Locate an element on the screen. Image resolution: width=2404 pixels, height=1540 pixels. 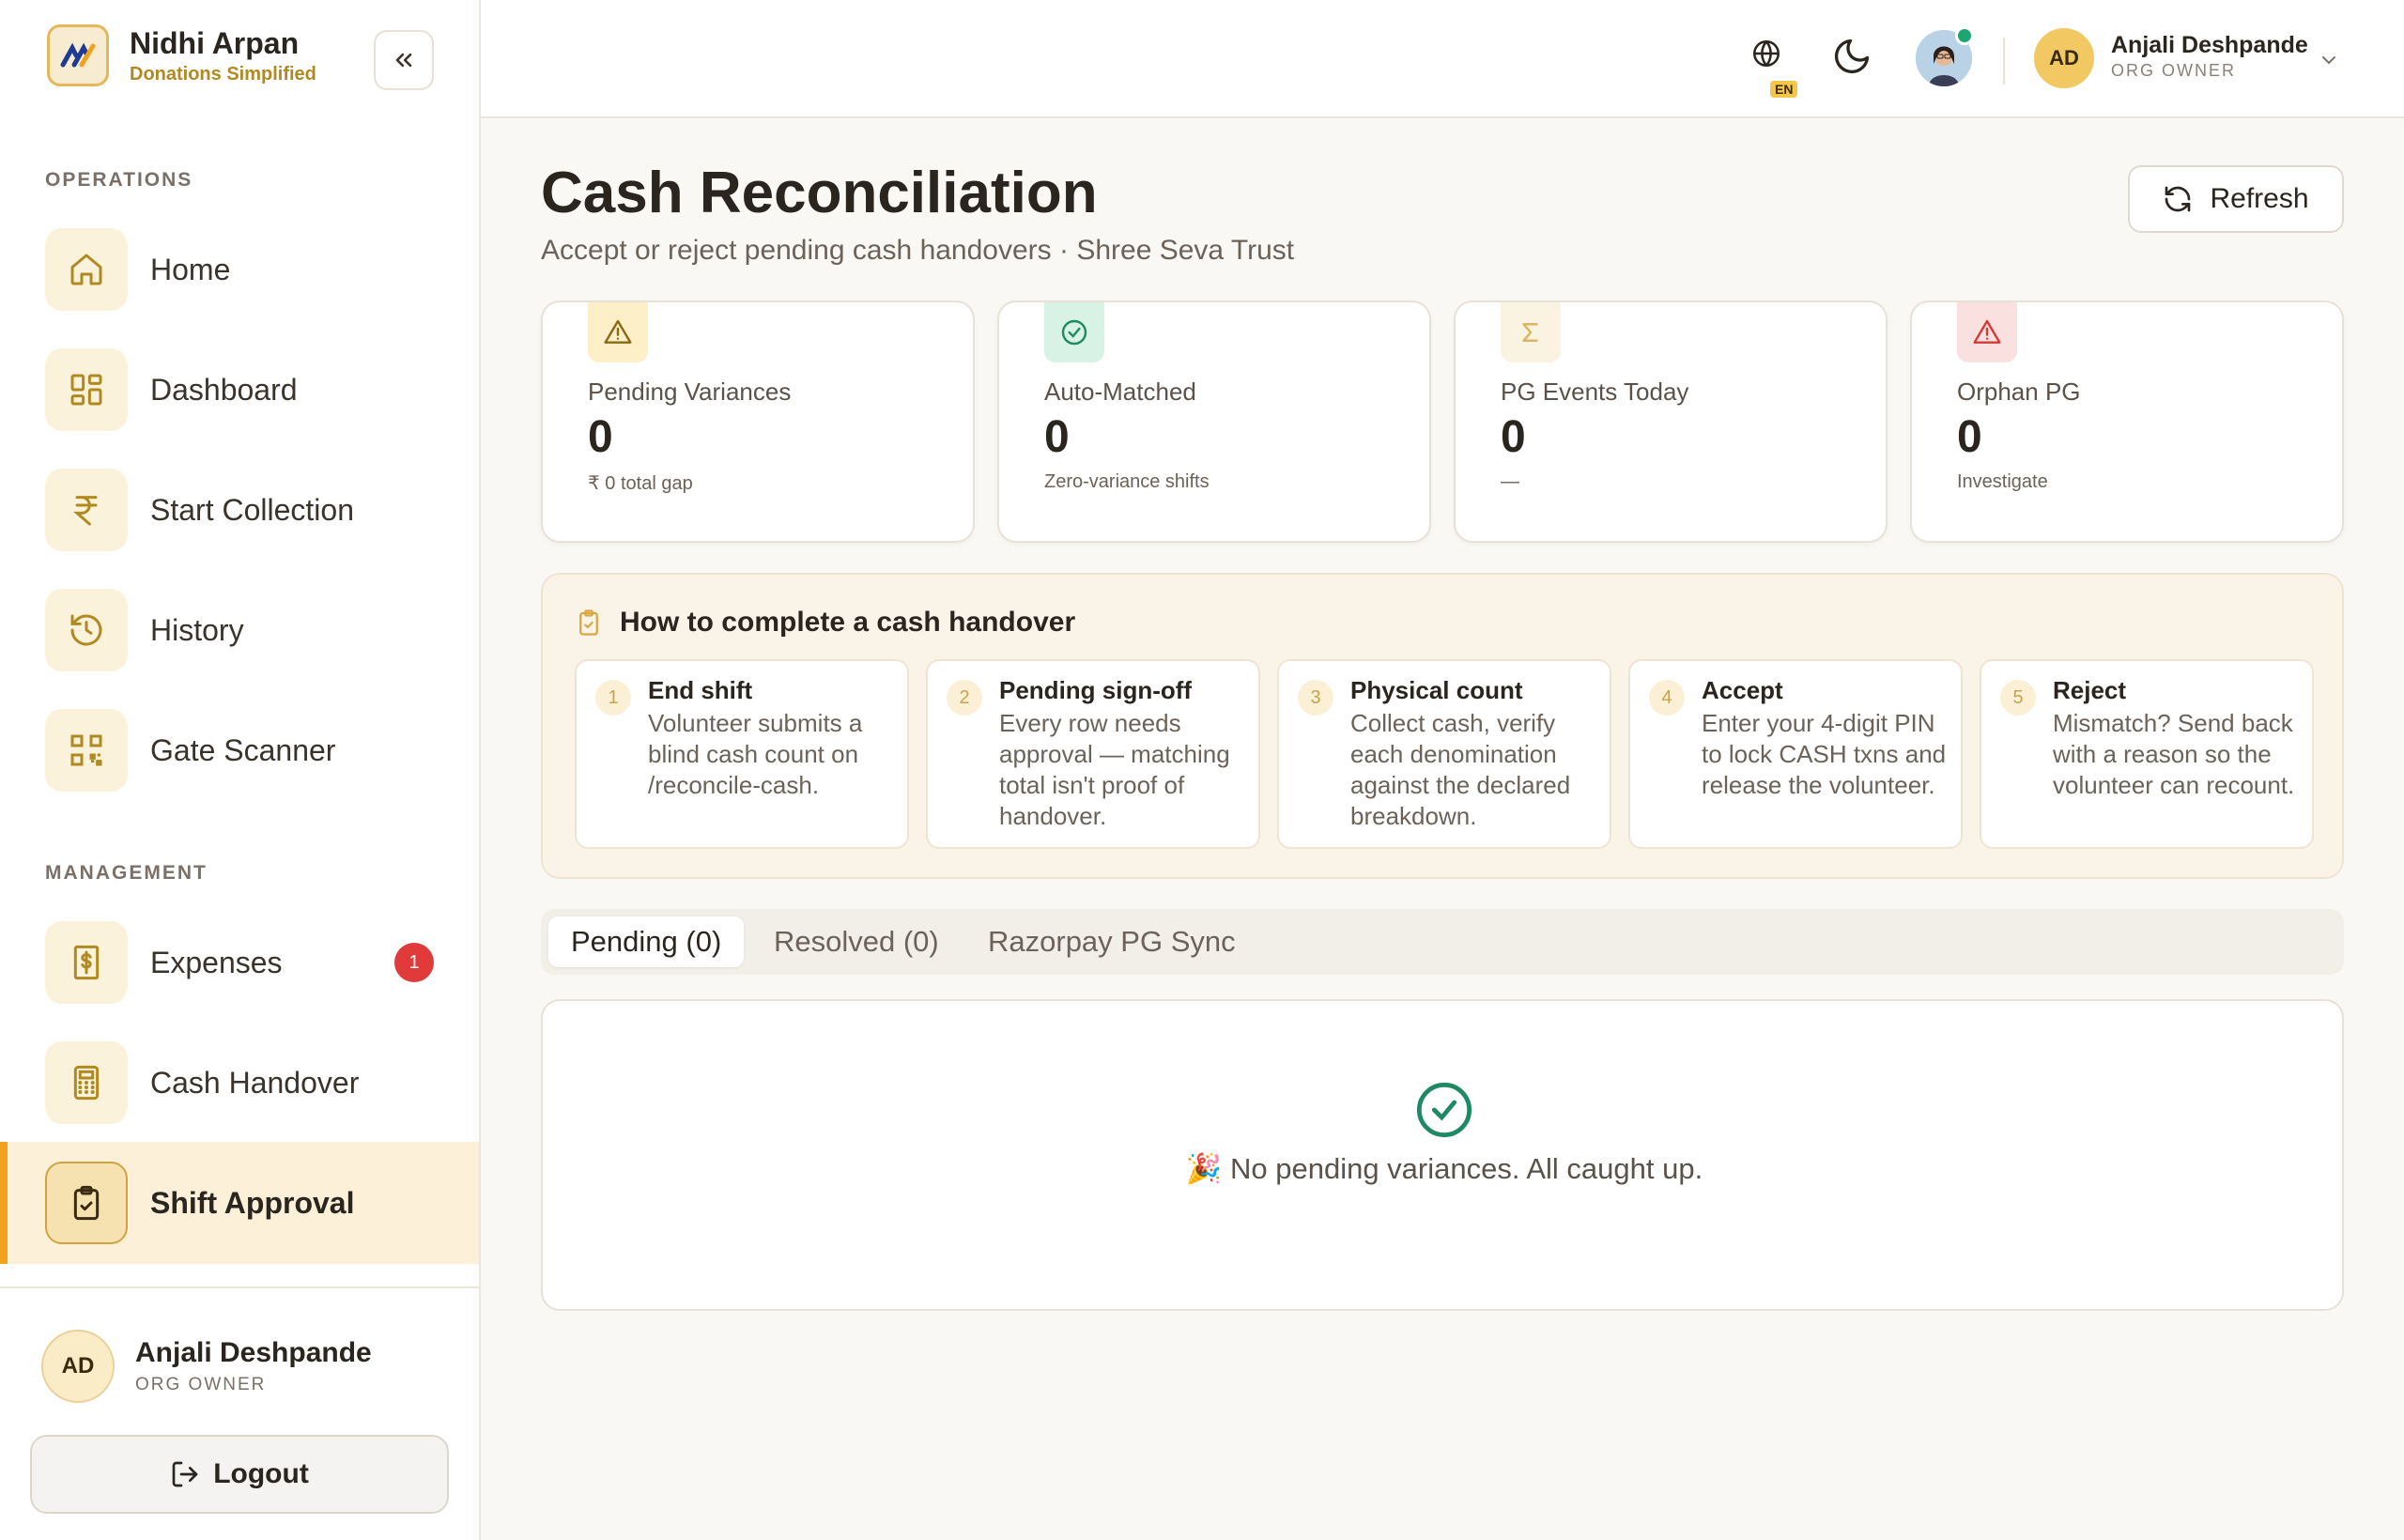
stat-note: Zero-variance shifts is located at coordinates (1127, 481).